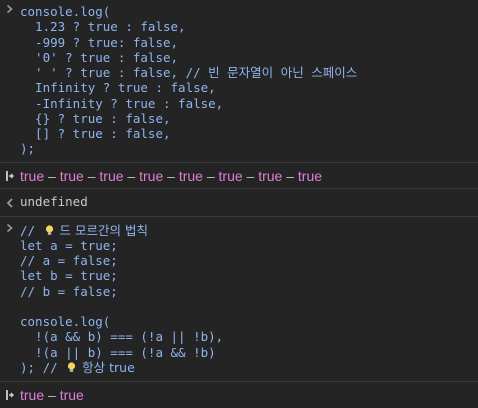 The image size is (478, 408). I want to click on code-line: // a = false;, so click(69, 260).